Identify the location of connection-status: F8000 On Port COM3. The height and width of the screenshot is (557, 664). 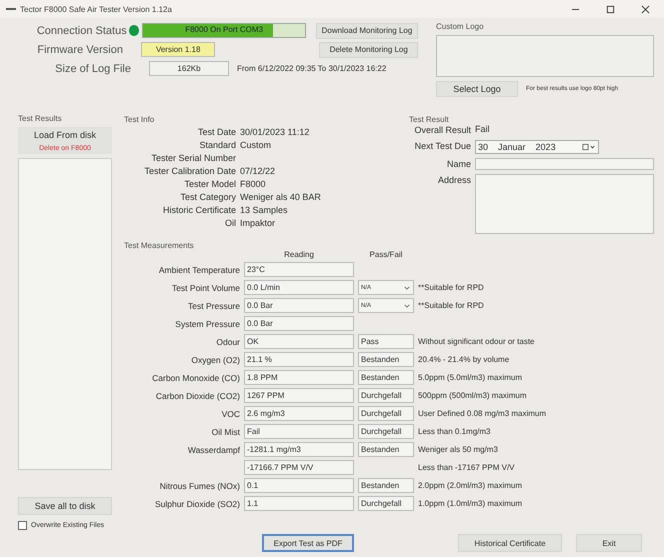
(224, 29).